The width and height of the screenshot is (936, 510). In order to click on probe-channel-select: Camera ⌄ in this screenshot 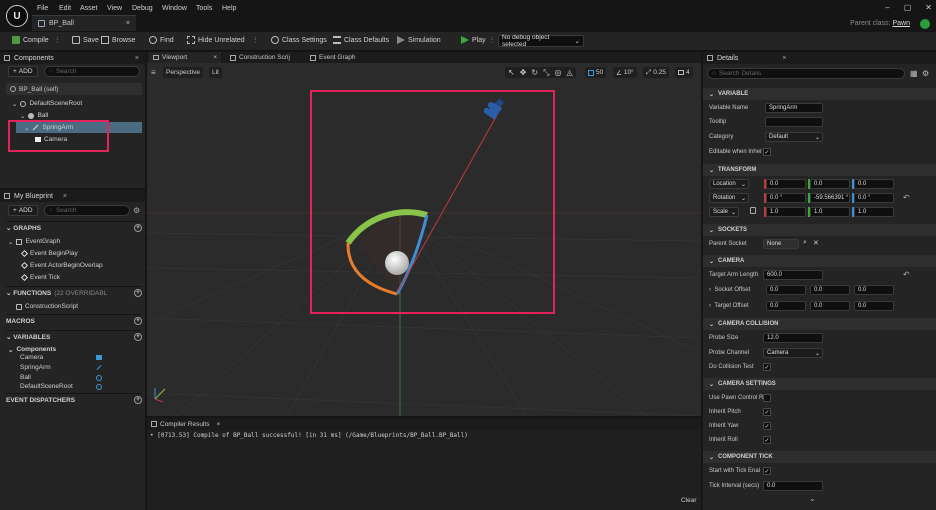, I will do `click(793, 353)`.